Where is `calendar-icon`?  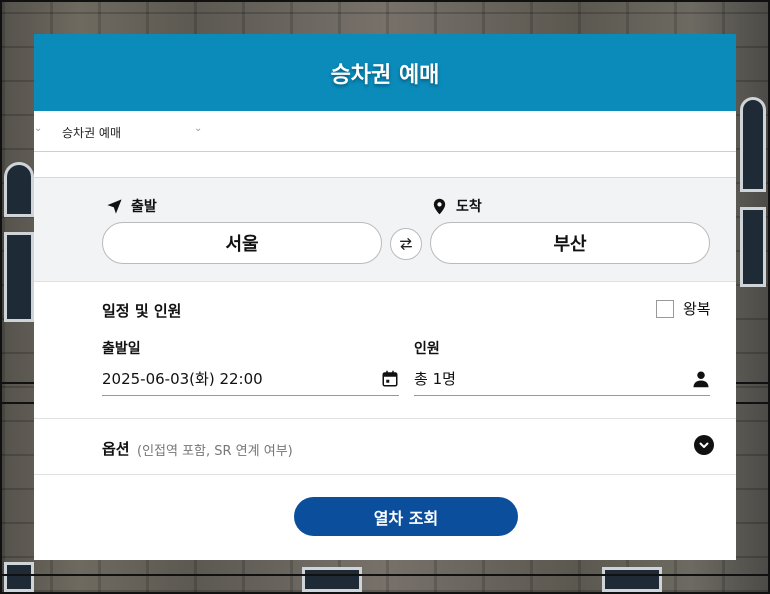 calendar-icon is located at coordinates (390, 379).